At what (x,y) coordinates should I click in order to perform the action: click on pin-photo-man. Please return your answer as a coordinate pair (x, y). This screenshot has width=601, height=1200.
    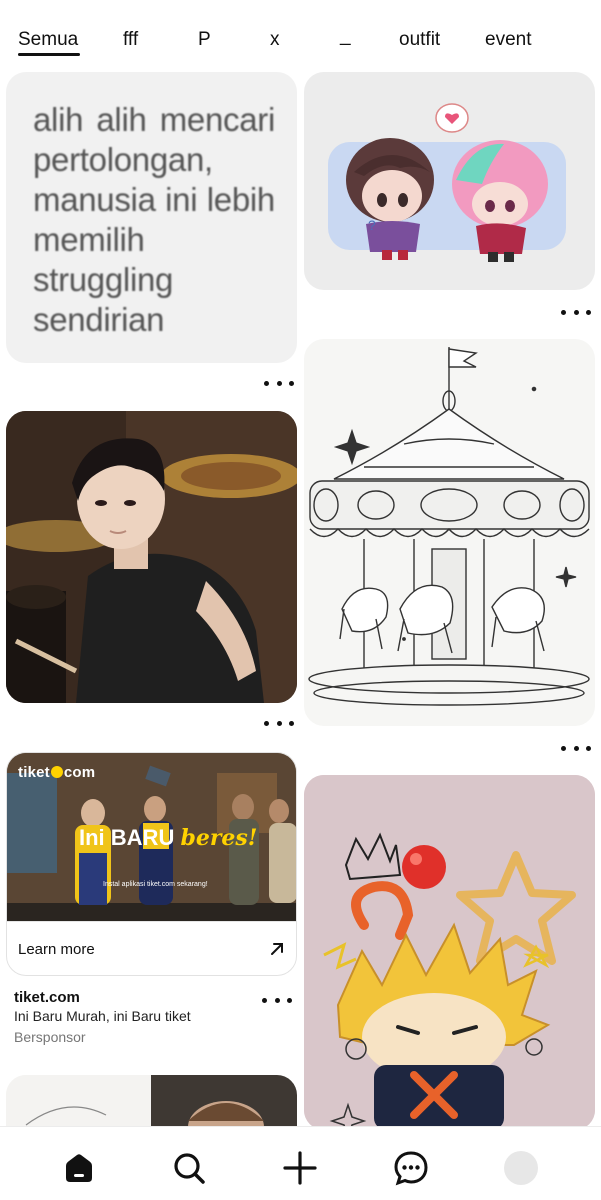
    Looking at the image, I should click on (151, 557).